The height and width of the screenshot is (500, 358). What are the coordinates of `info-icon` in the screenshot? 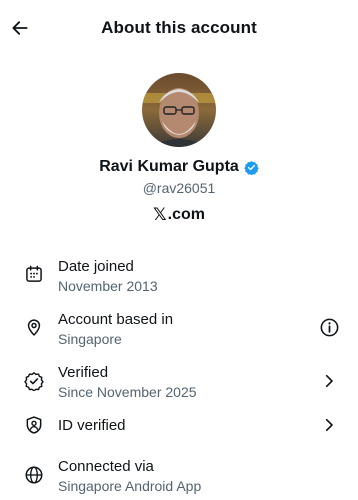 It's located at (329, 327).